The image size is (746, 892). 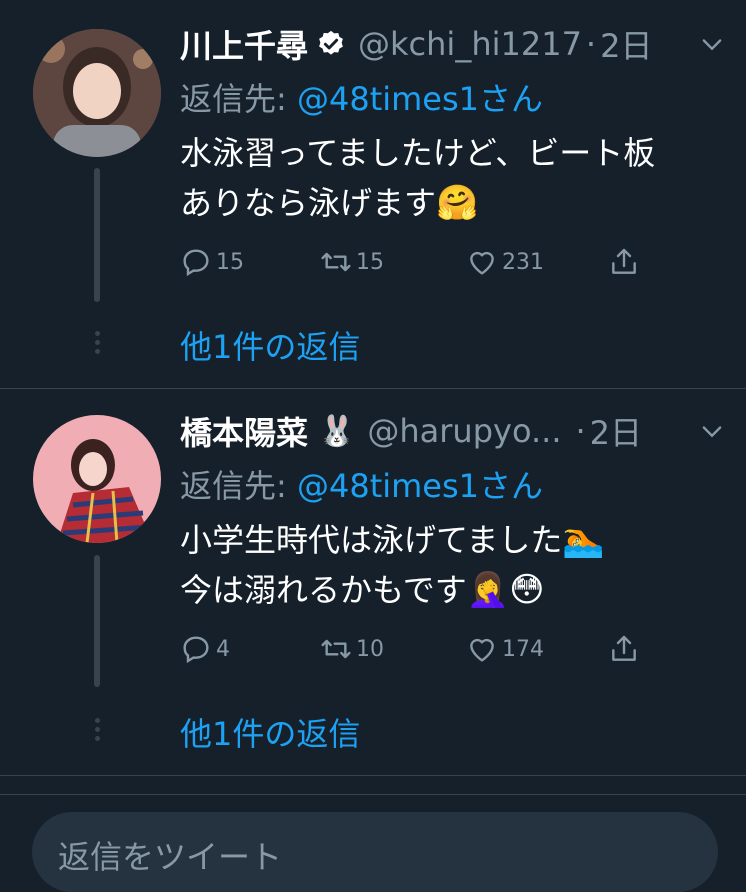 What do you see at coordinates (523, 262) in the screenshot?
I see `like-count: 231` at bounding box center [523, 262].